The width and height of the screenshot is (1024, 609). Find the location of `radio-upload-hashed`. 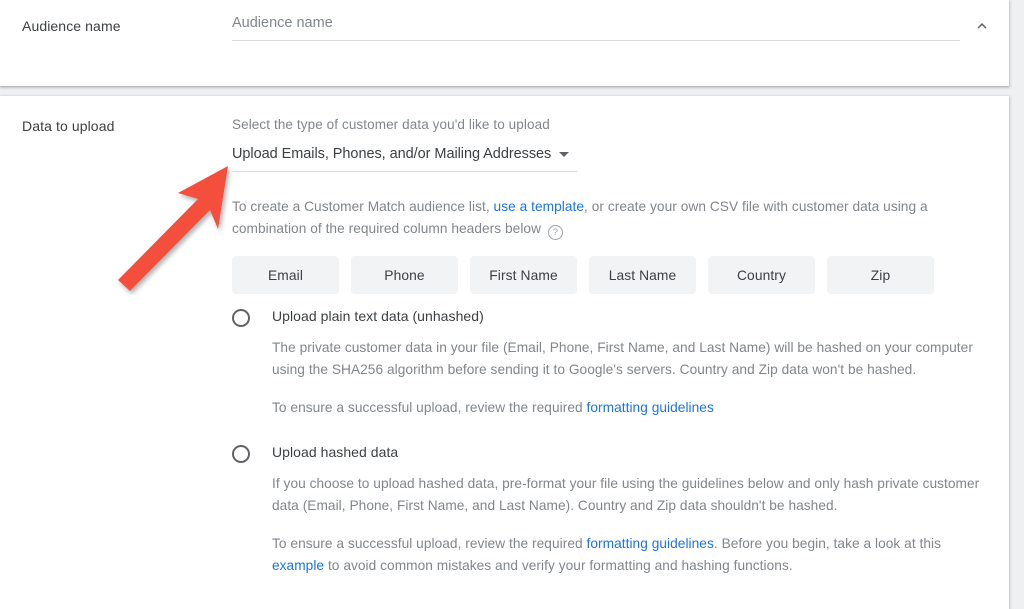

radio-upload-hashed is located at coordinates (241, 454).